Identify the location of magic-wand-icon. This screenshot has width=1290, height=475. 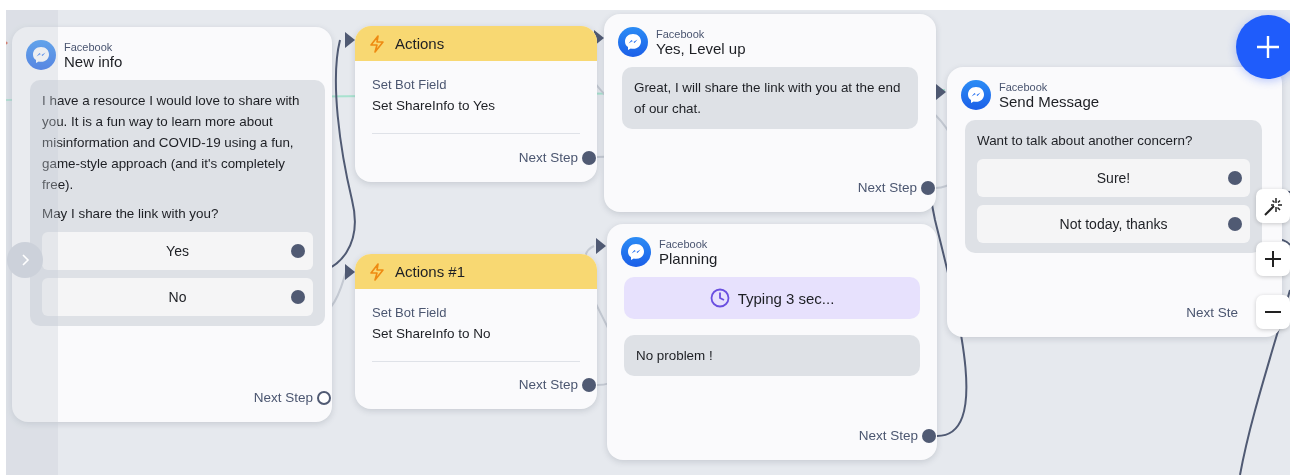
(1273, 206).